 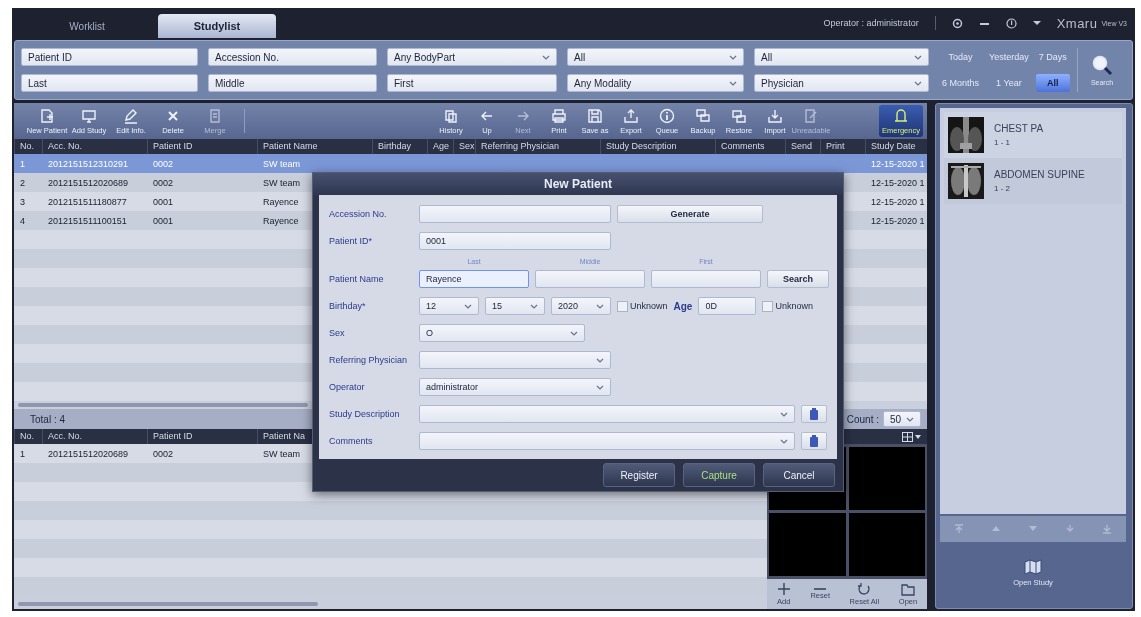 What do you see at coordinates (358, 214) in the screenshot?
I see `field-label: Accession No.` at bounding box center [358, 214].